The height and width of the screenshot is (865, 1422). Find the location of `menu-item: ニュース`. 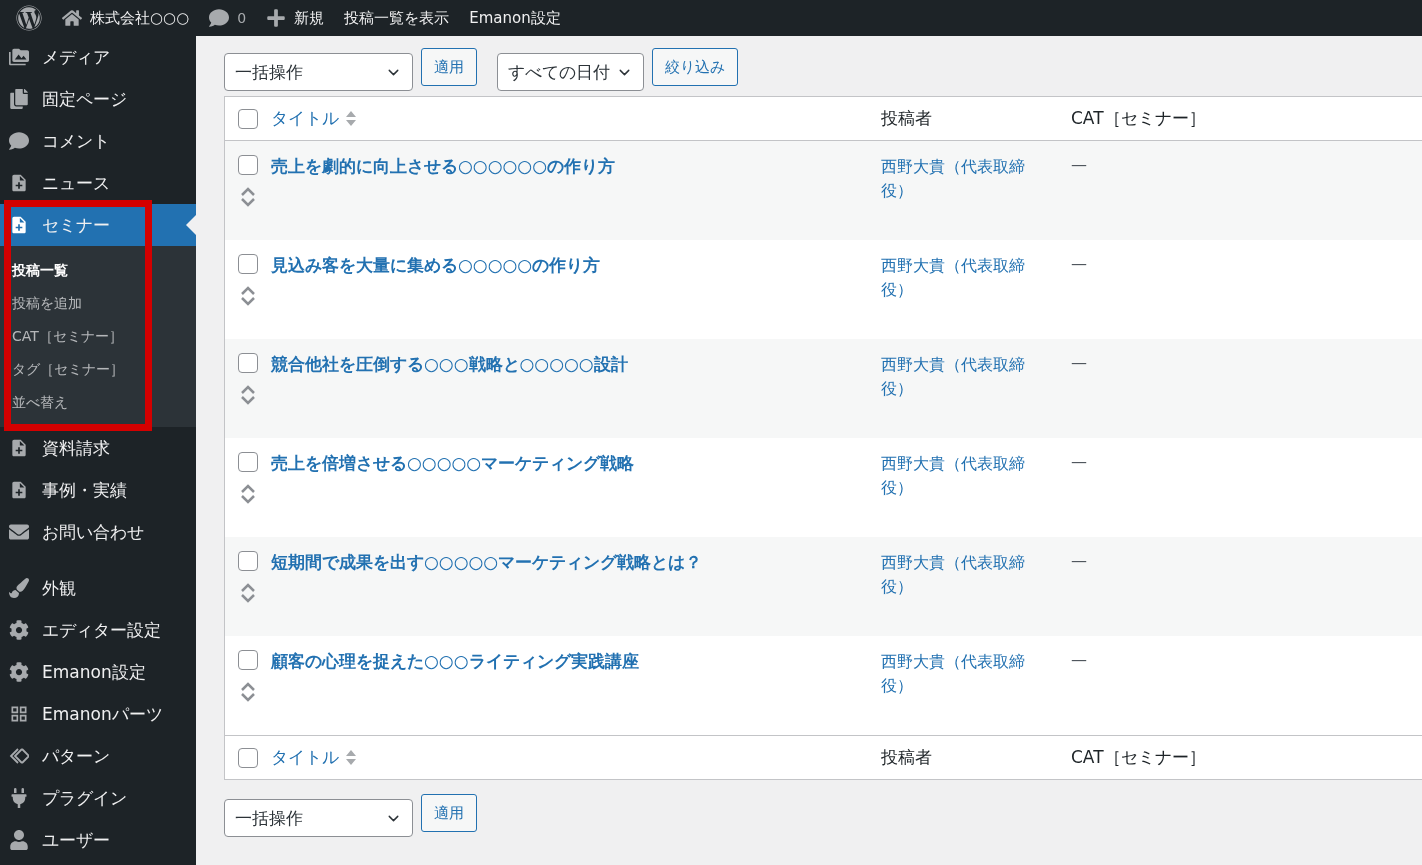

menu-item: ニュース is located at coordinates (98, 183).